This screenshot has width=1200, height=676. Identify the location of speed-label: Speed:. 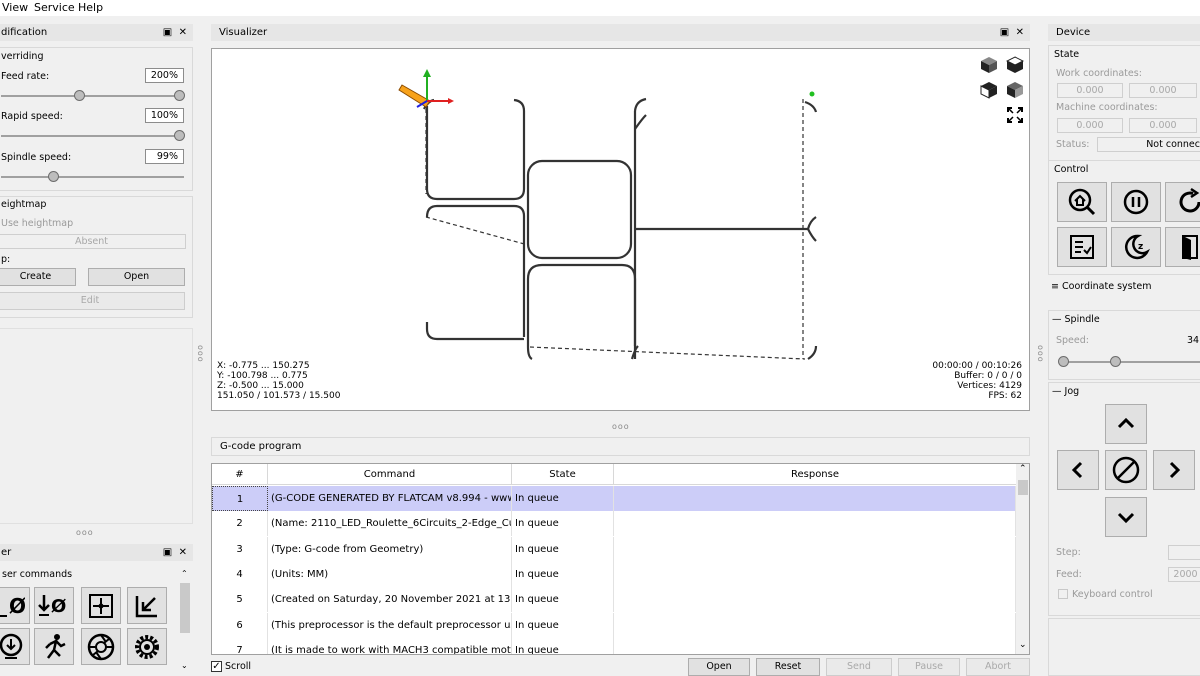
(1072, 340).